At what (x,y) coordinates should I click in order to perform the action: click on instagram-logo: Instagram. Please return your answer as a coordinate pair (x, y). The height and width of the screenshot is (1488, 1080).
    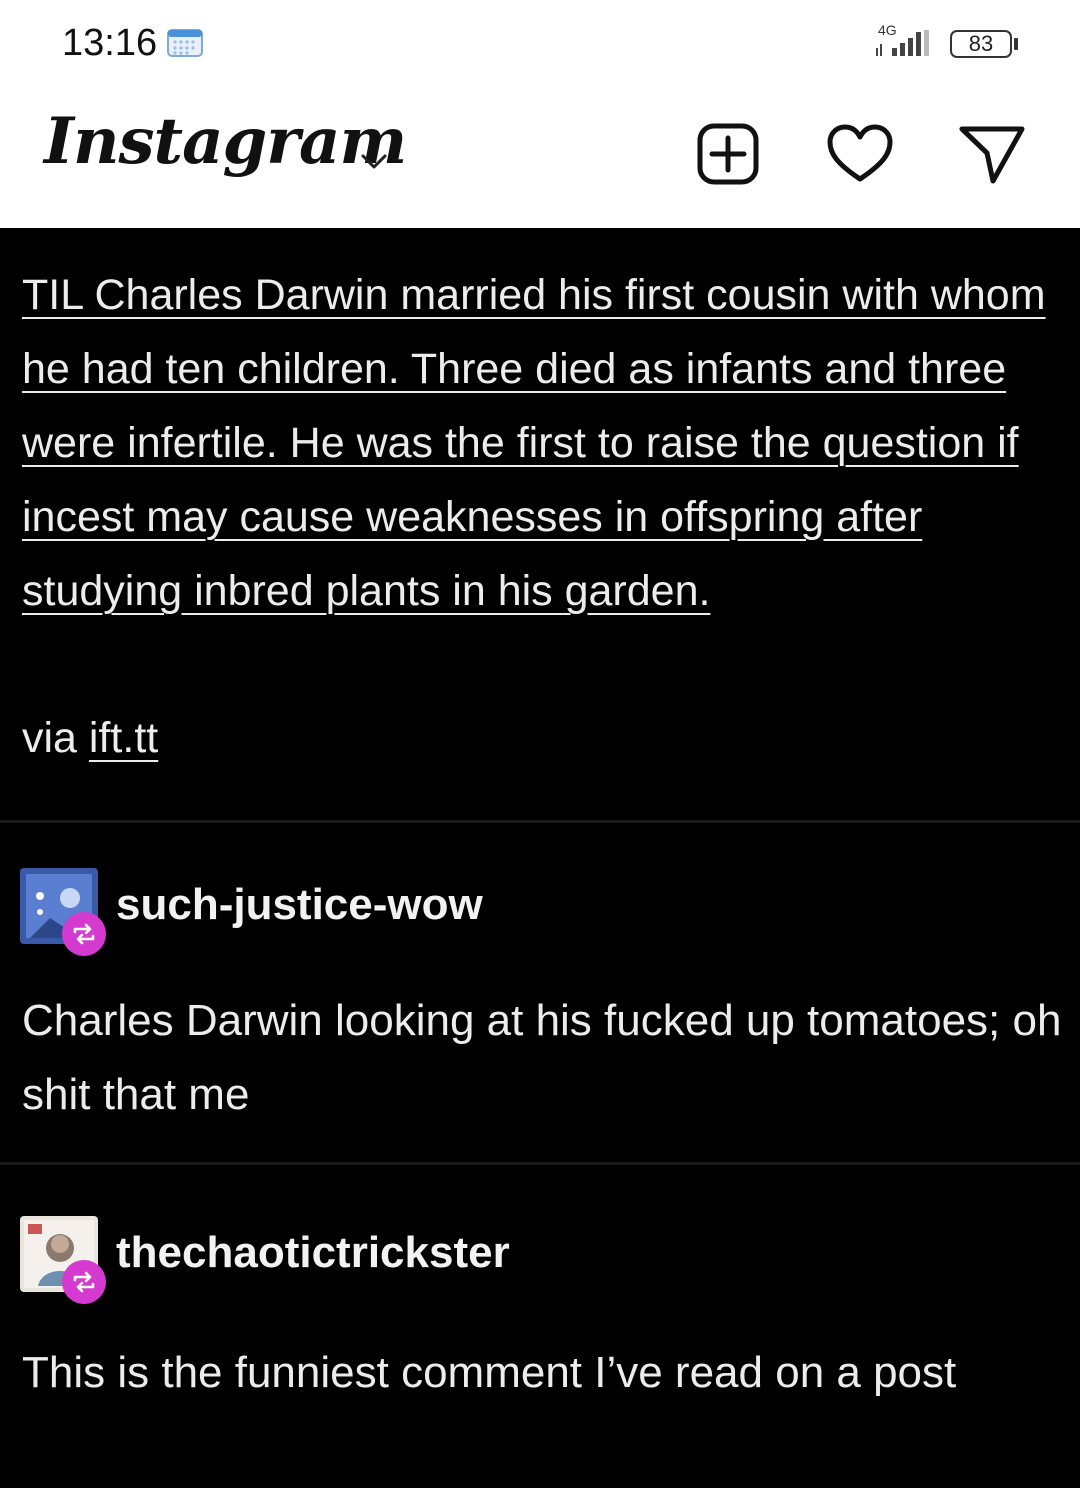
    Looking at the image, I should click on (225, 141).